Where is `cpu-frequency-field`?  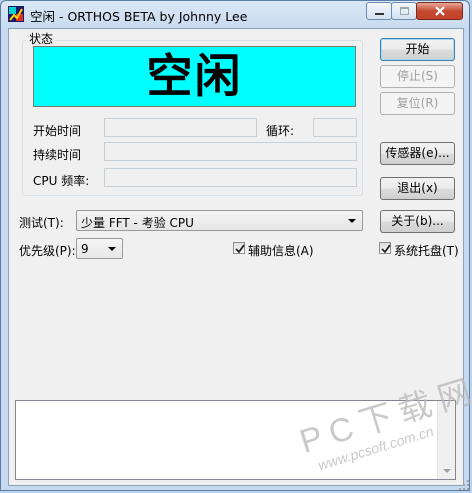 cpu-frequency-field is located at coordinates (230, 177).